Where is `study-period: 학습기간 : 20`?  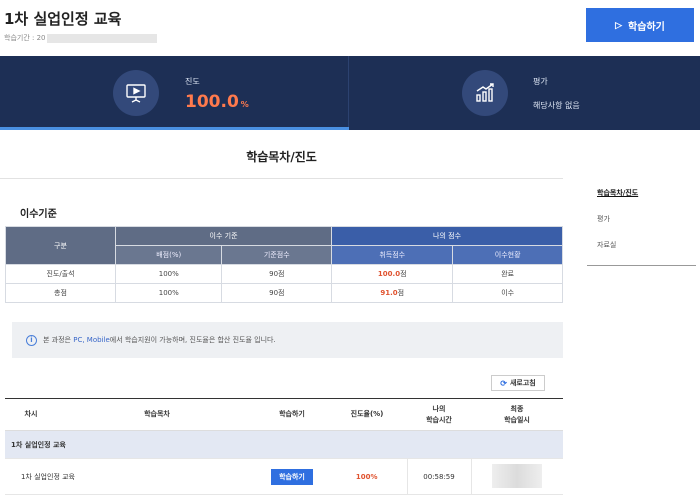
study-period: 학습기간 : 20 is located at coordinates (81, 38).